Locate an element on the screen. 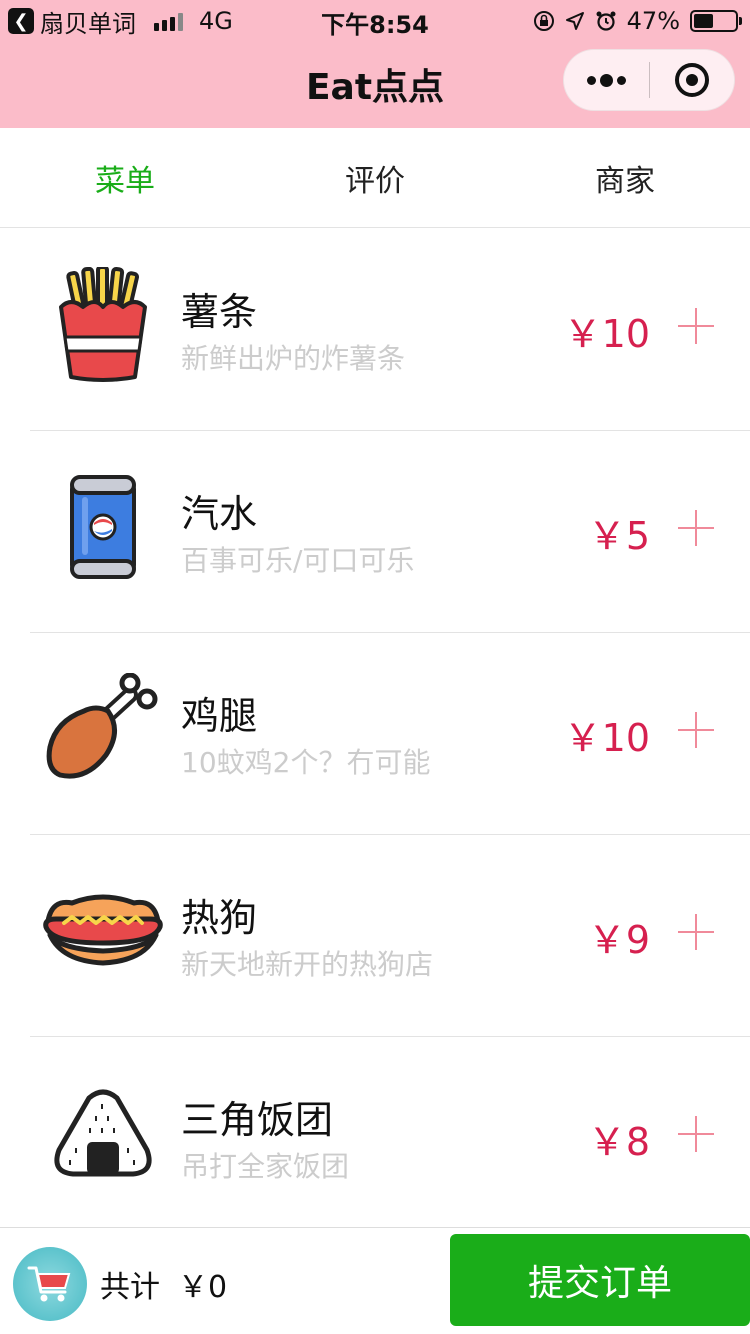  menu-item-hotdog: 热狗 新天地新开的热狗店 ￥9 is located at coordinates (390, 936).